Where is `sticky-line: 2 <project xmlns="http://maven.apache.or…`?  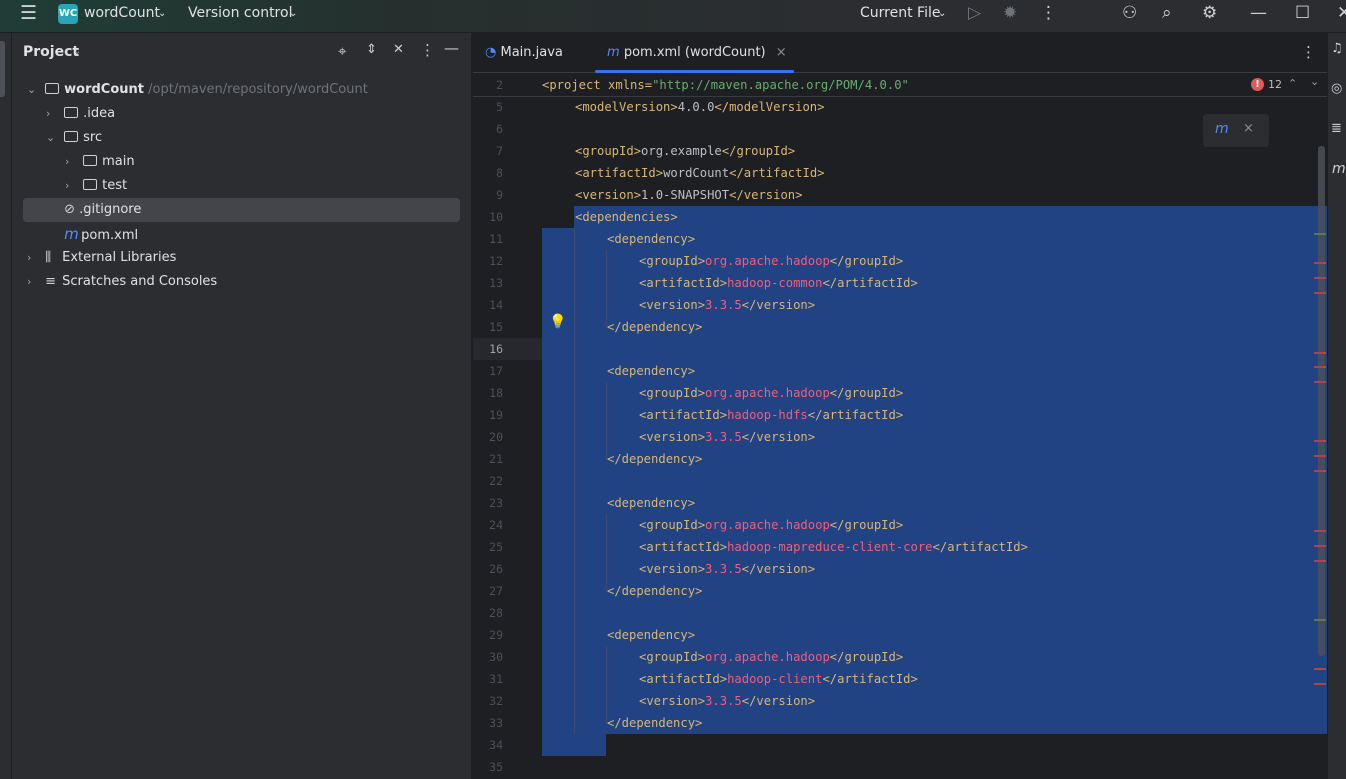
sticky-line: 2 <project xmlns="http://maven.apache.or… is located at coordinates (900, 85).